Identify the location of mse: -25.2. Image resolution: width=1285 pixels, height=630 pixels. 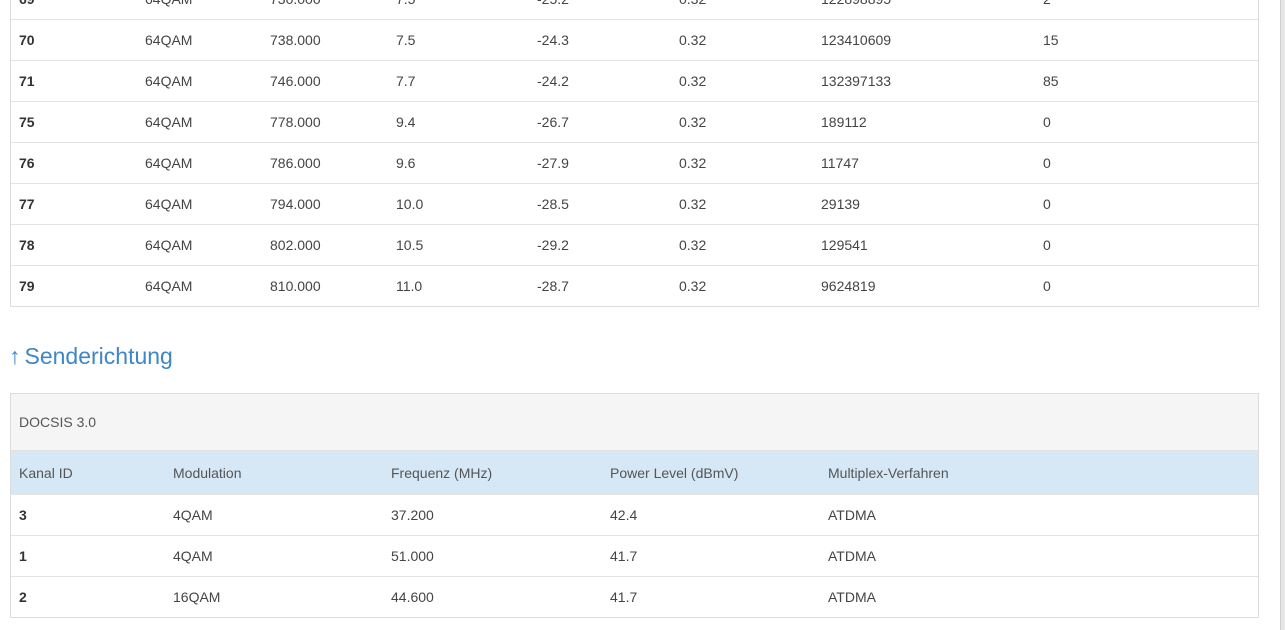
(553, 9).